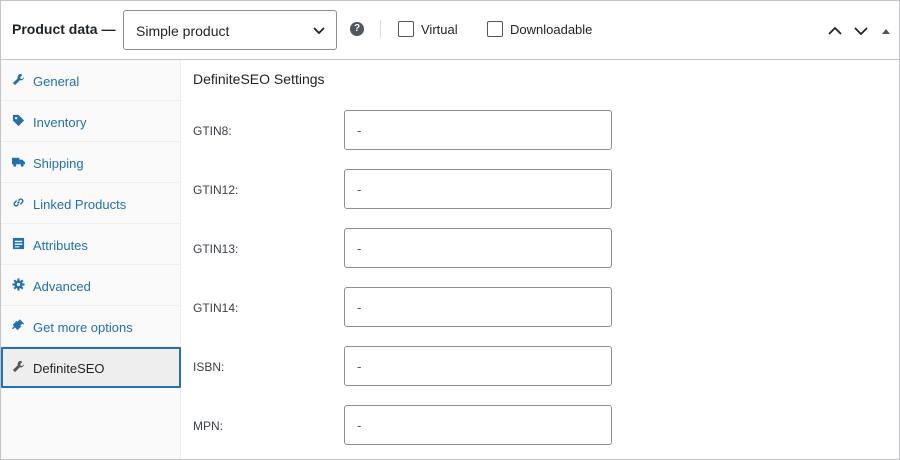 The image size is (900, 460). I want to click on product-type-select: Simple product, so click(230, 30).